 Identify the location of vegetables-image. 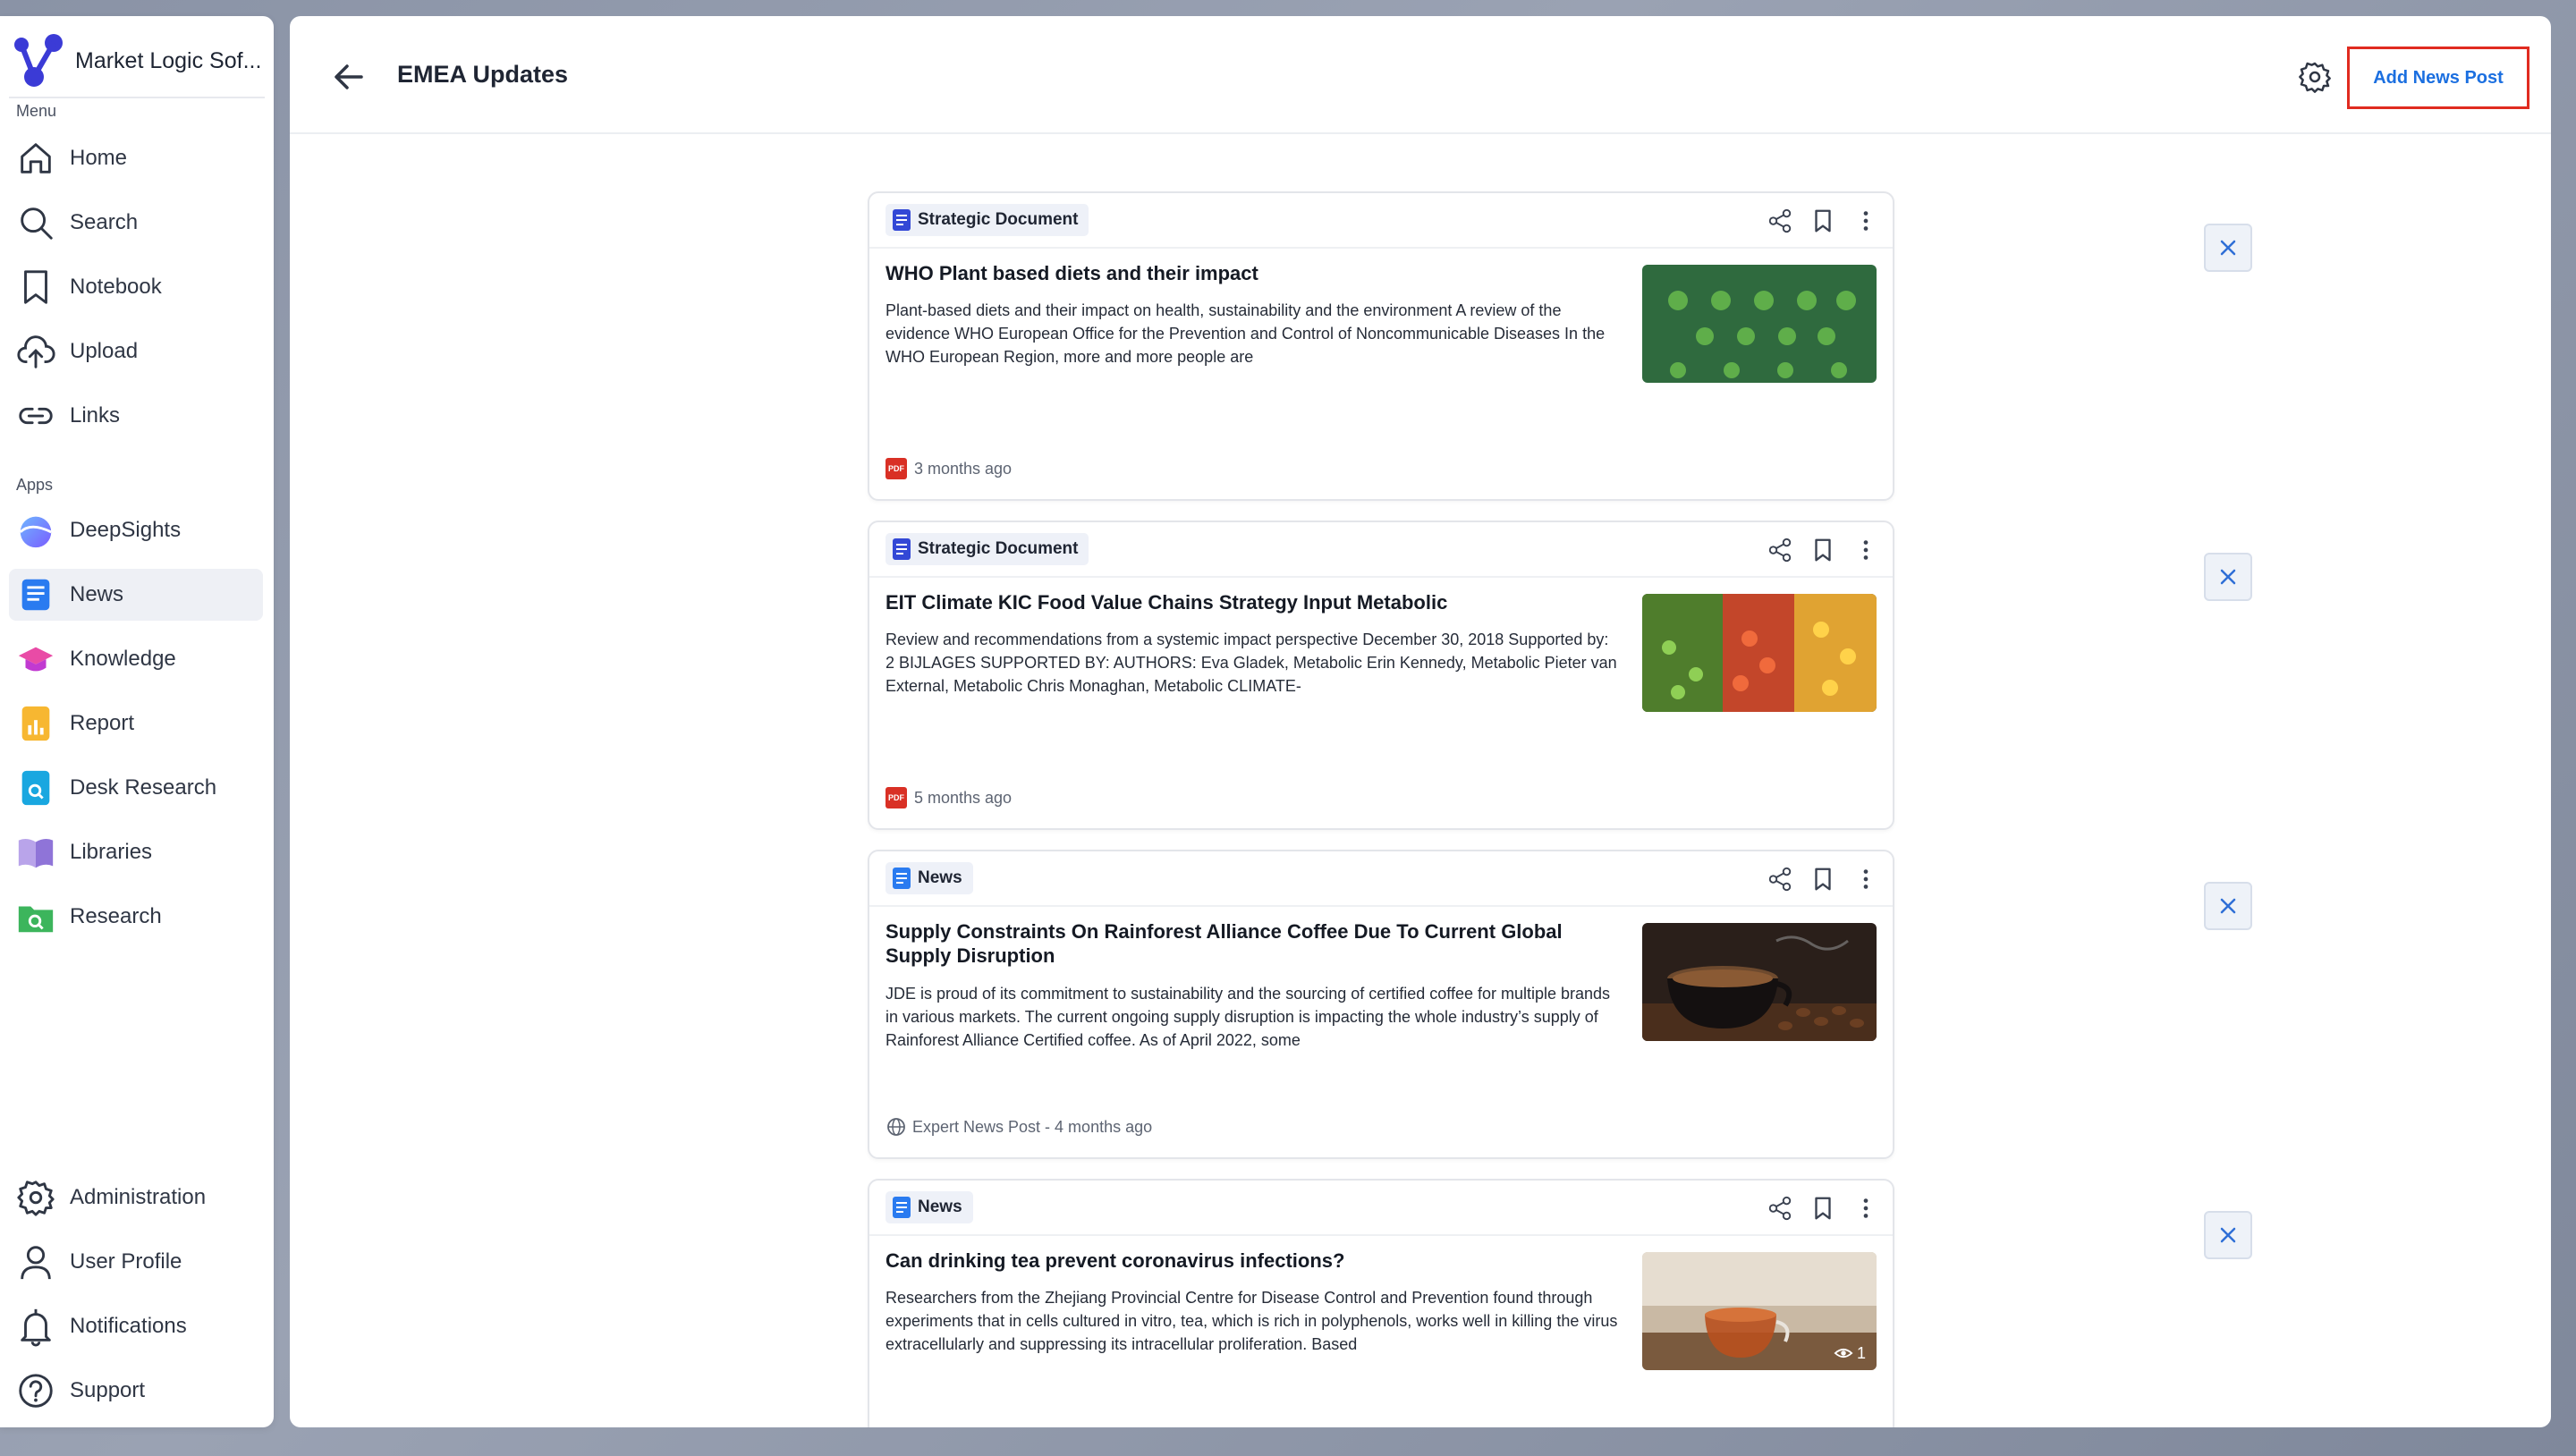
(1759, 324).